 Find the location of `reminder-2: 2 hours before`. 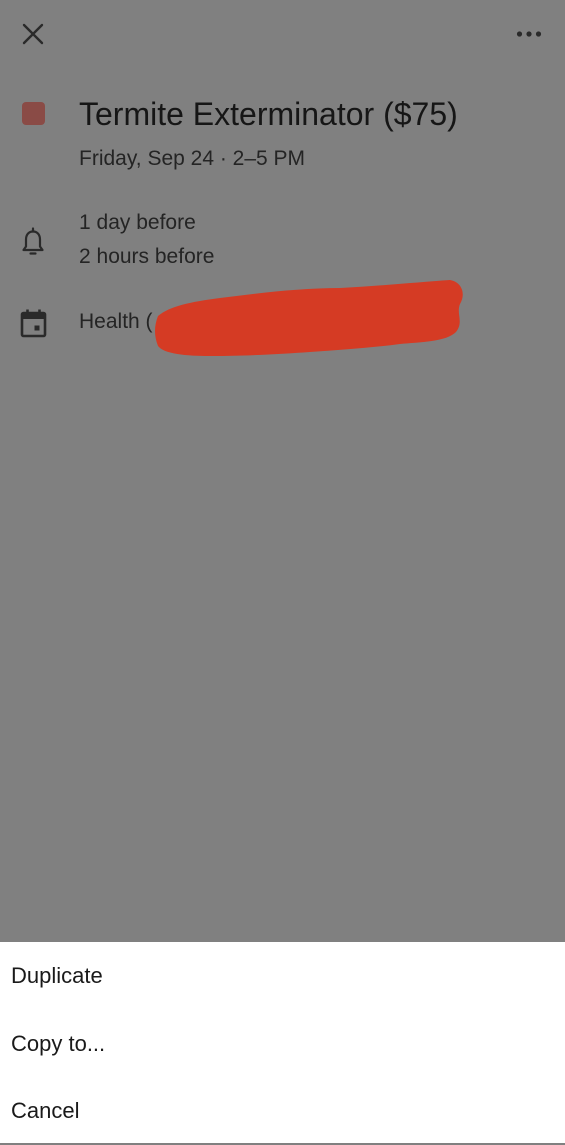

reminder-2: 2 hours before is located at coordinates (147, 256).